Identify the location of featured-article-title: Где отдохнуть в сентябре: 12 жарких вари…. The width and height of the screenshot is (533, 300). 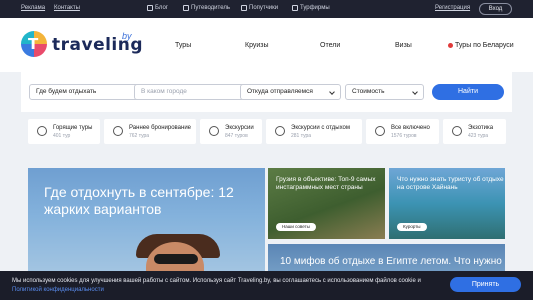
(139, 200).